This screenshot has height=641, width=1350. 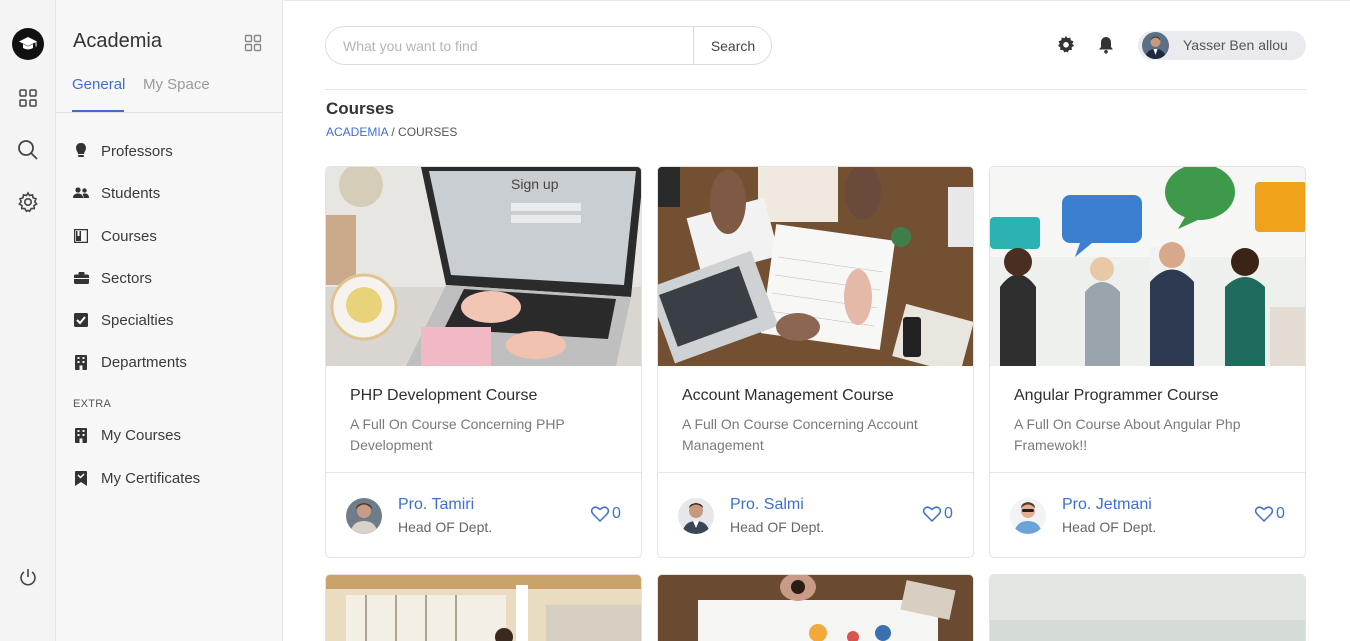 I want to click on brand-title: Academia, so click(x=117, y=41).